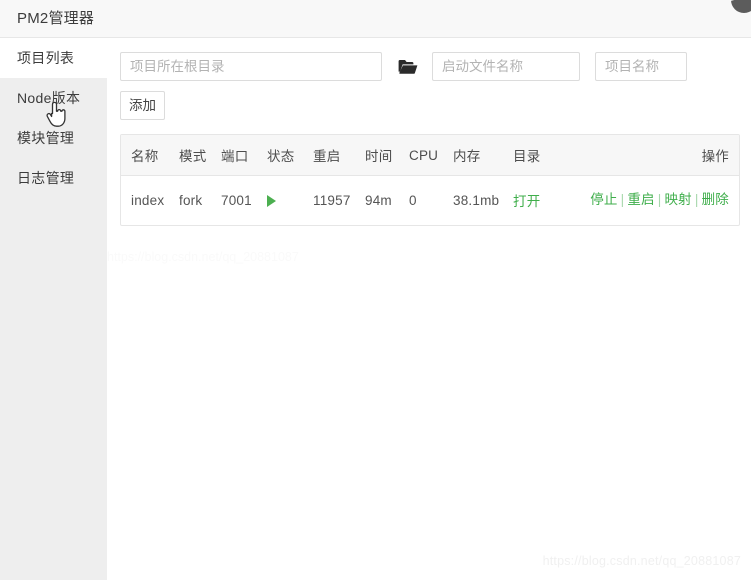 The width and height of the screenshot is (751, 580). Describe the element at coordinates (53, 309) in the screenshot. I see `sidebar: 项目列表 Node版本 模块管理 日志管理` at that location.